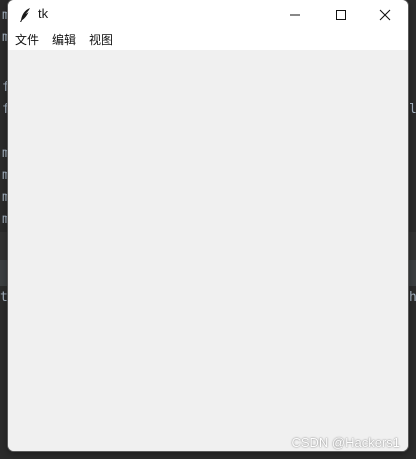  Describe the element at coordinates (27, 40) in the screenshot. I see `menu-file: 文件` at that location.